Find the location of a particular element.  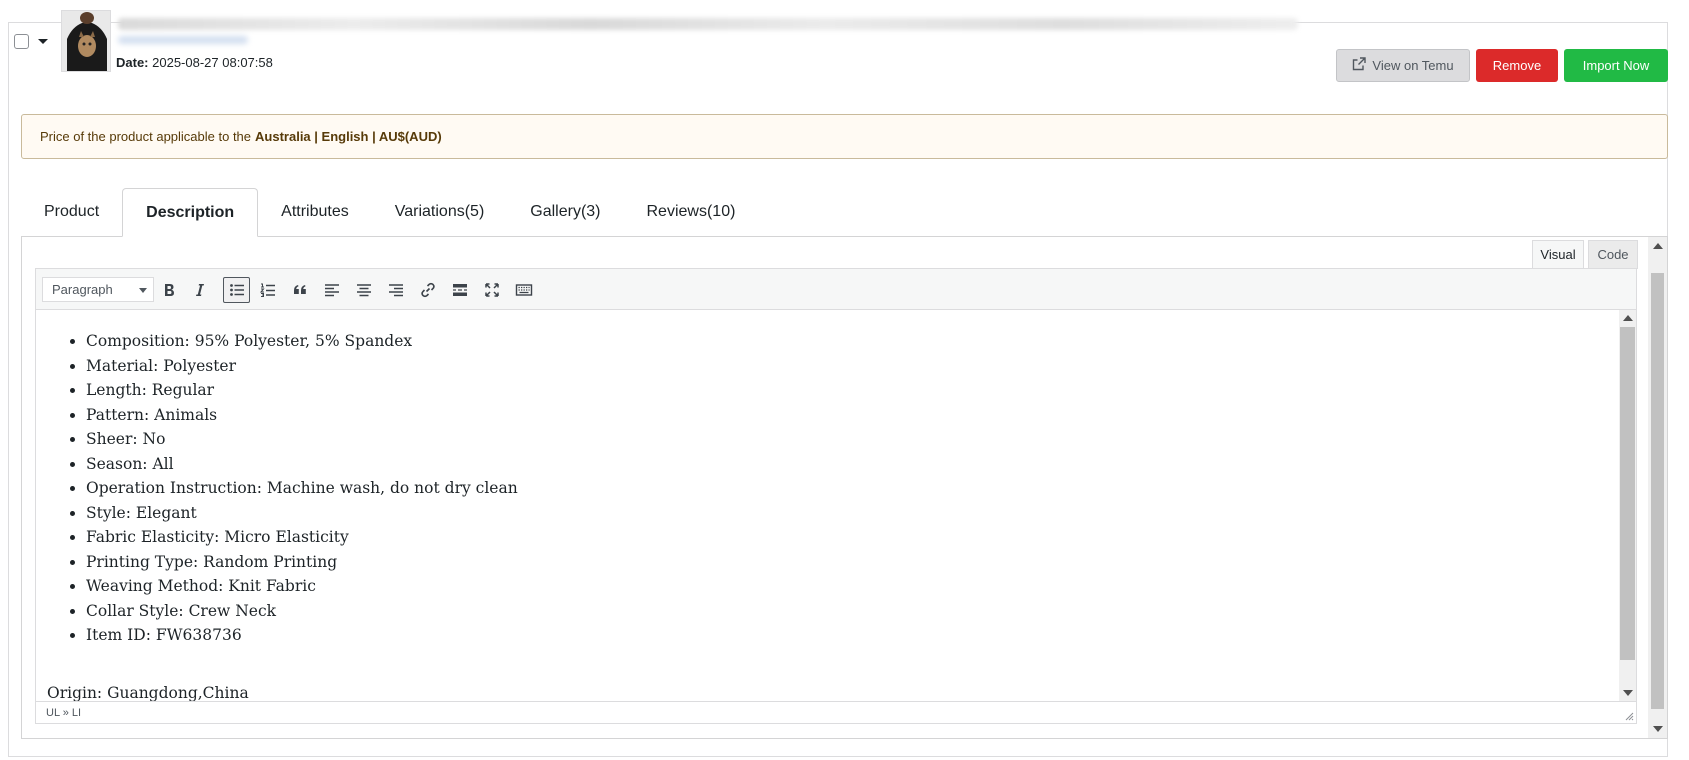

format-select: Paragraph is located at coordinates (98, 289).